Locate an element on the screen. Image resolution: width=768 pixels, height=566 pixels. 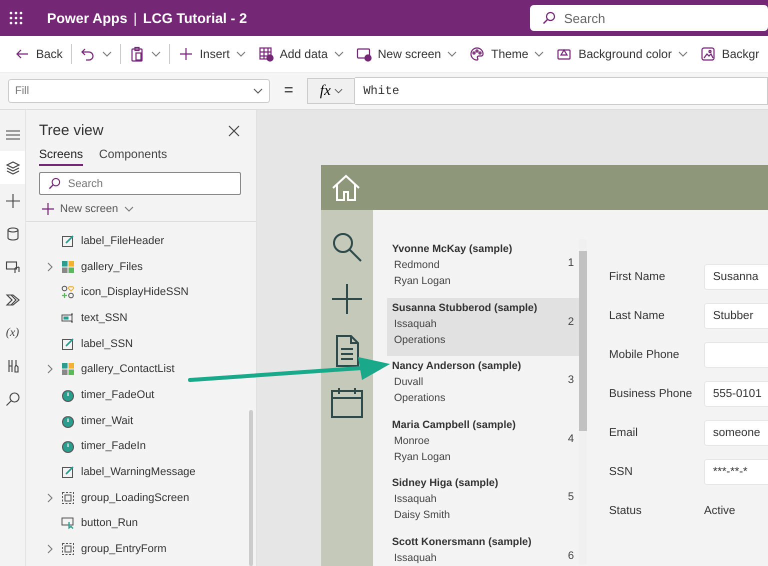
tree-item: timer_FadeIn is located at coordinates (141, 447).